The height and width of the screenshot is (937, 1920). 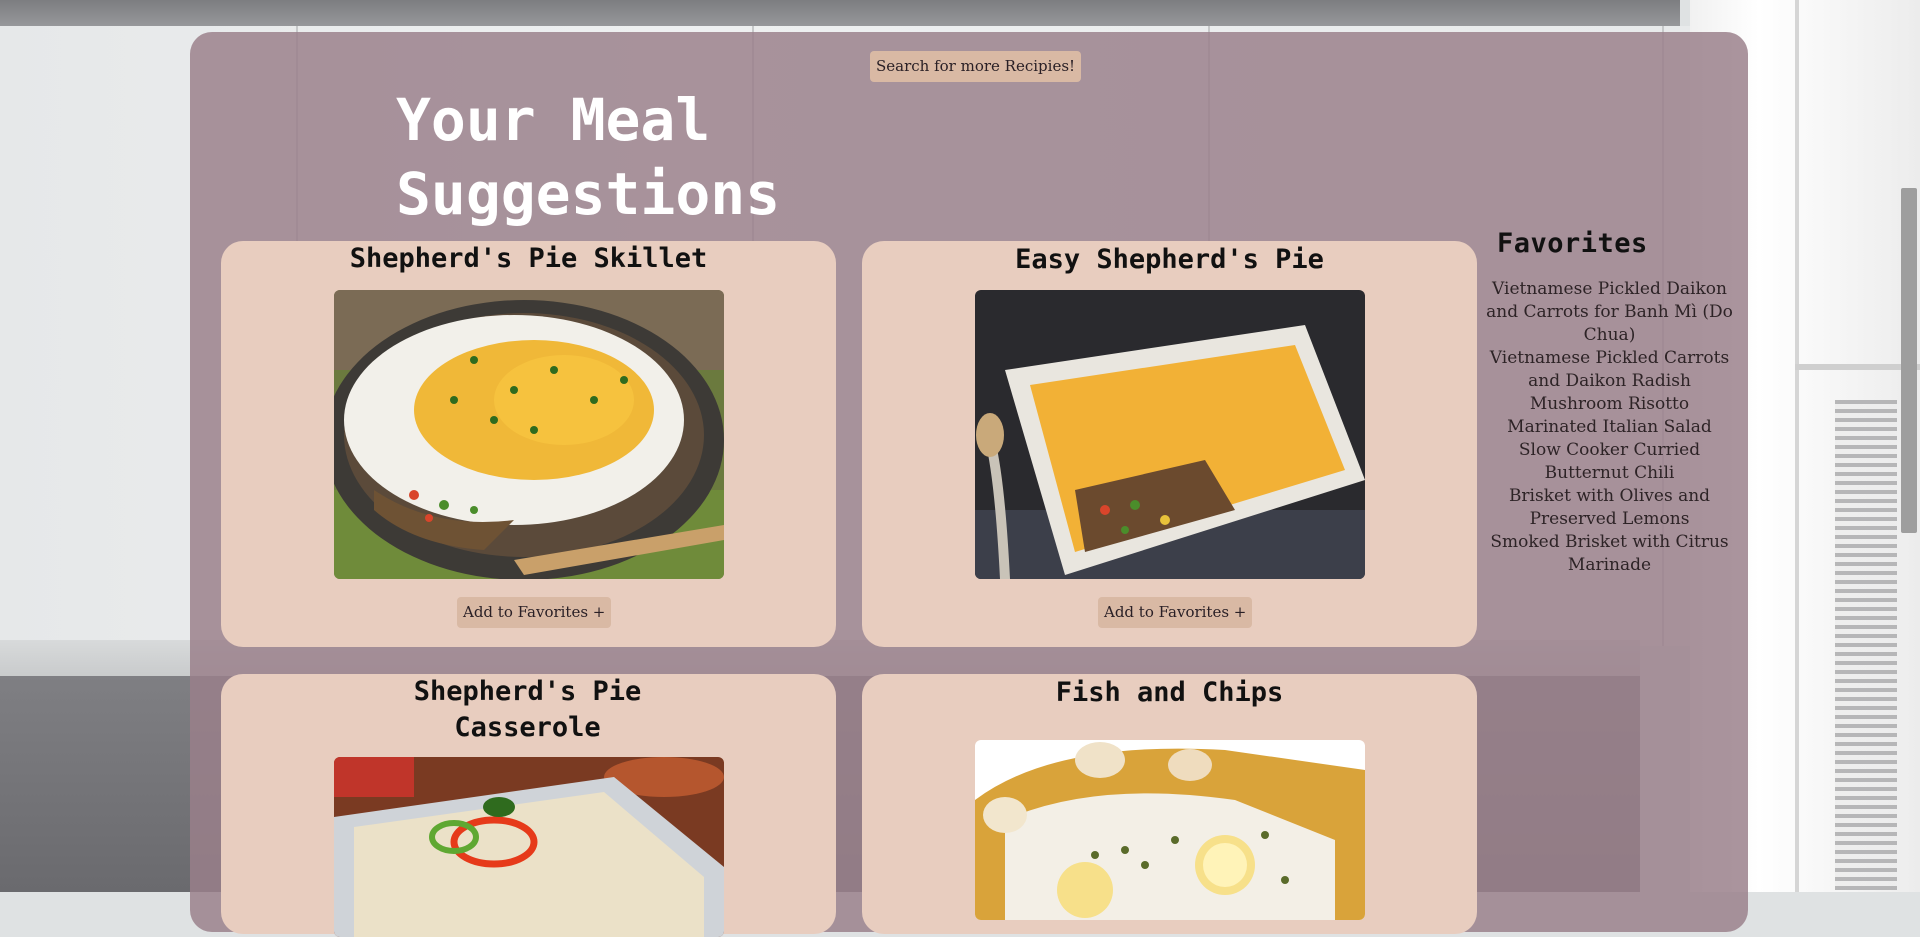 I want to click on favorite-item: Slow Cooker Curried Butternut Chili, so click(x=1609, y=462).